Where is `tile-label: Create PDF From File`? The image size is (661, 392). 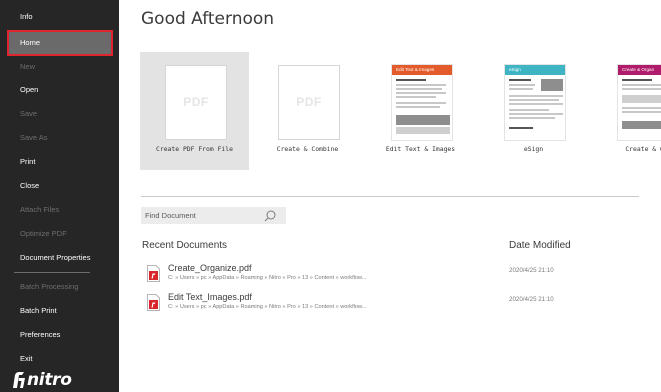
tile-label: Create PDF From File is located at coordinates (194, 149).